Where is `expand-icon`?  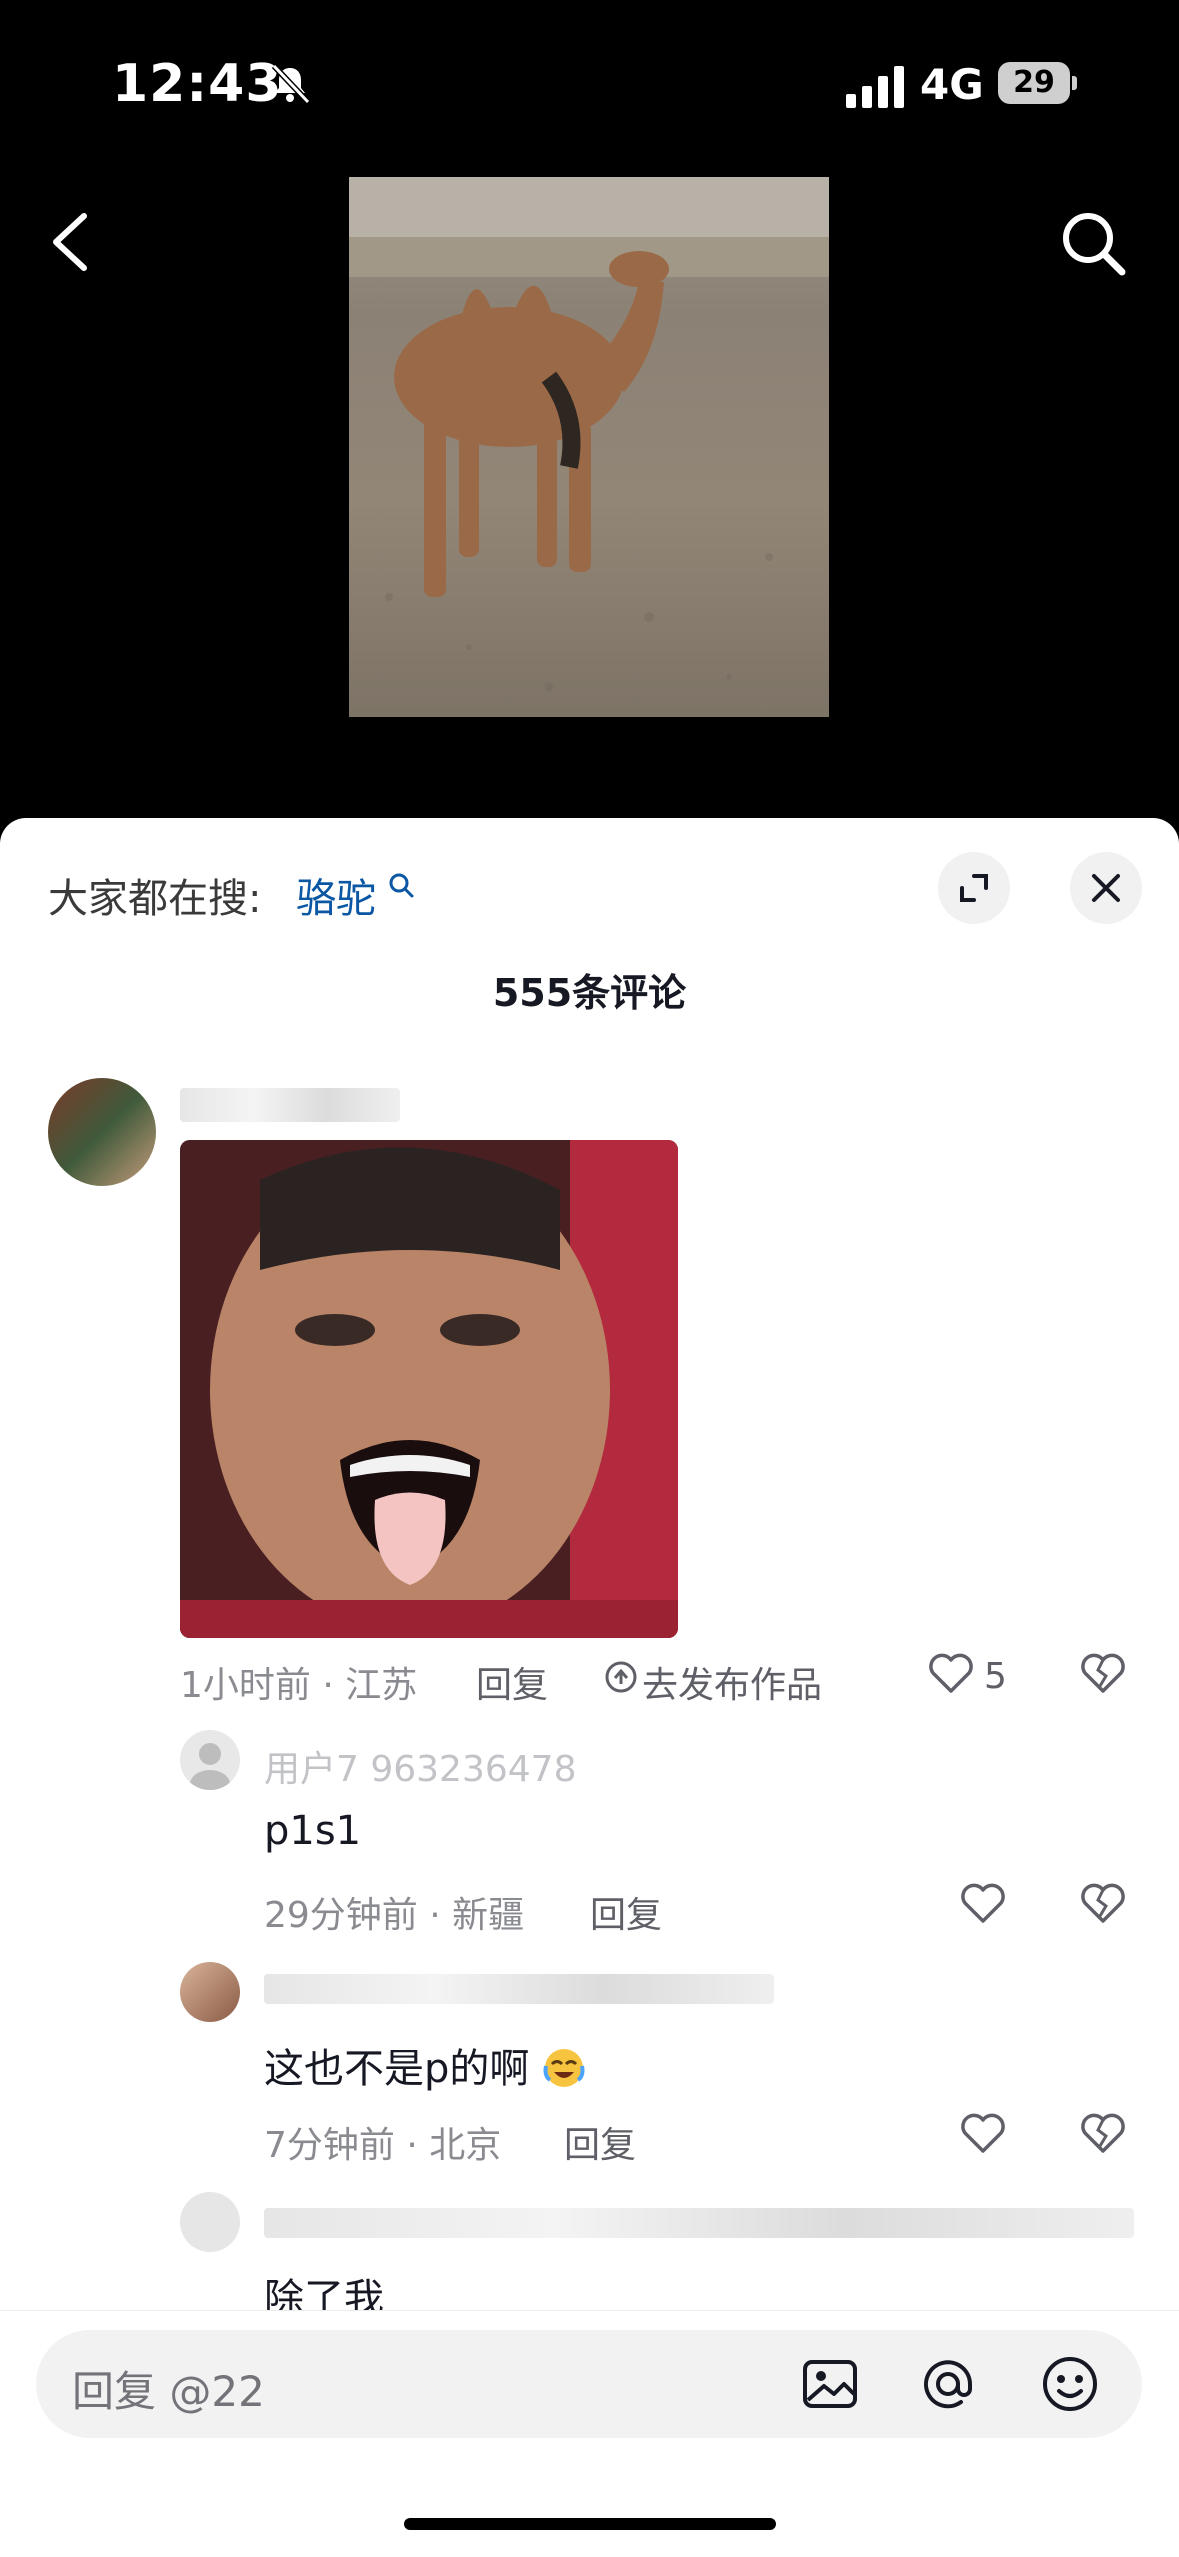 expand-icon is located at coordinates (974, 888).